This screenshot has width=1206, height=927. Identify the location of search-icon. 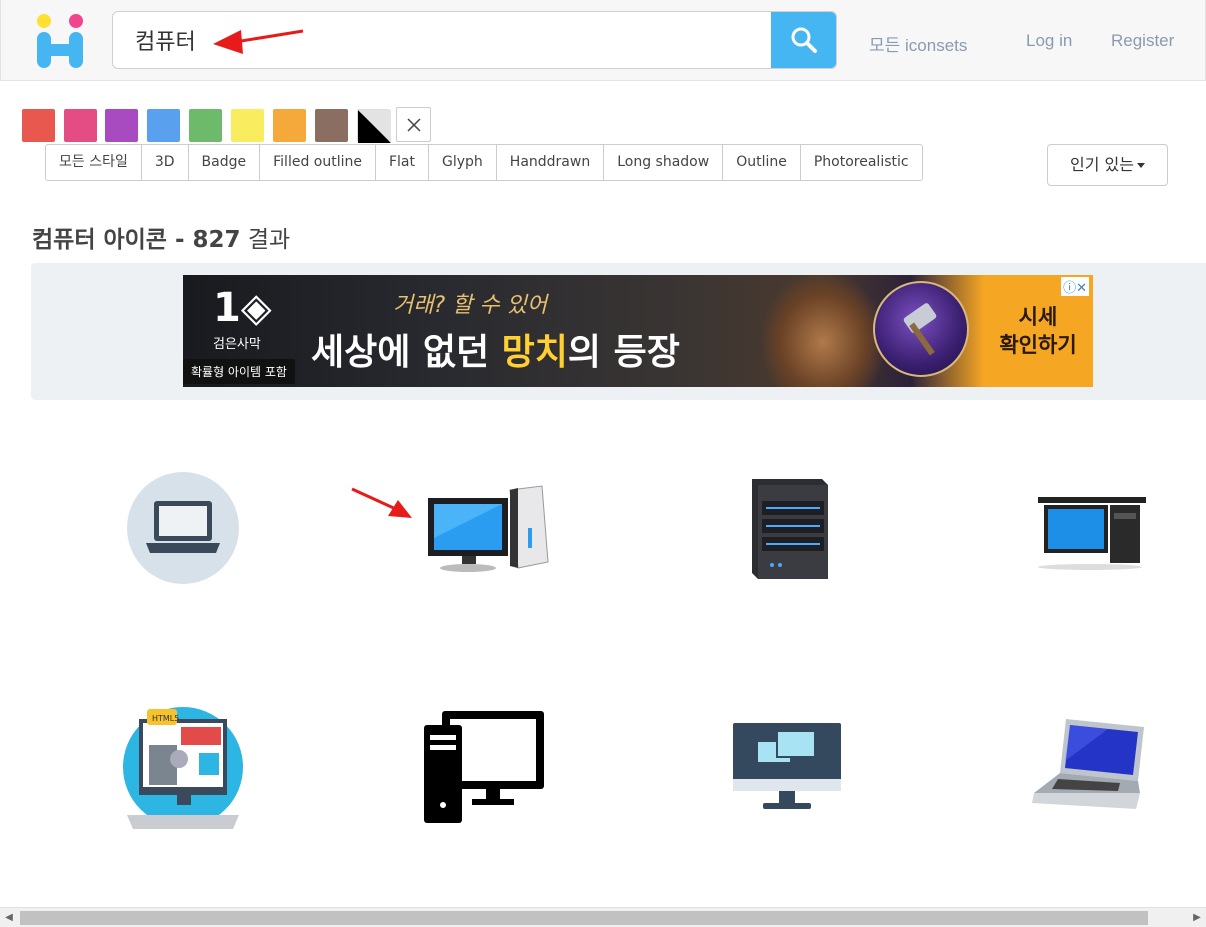
(804, 40).